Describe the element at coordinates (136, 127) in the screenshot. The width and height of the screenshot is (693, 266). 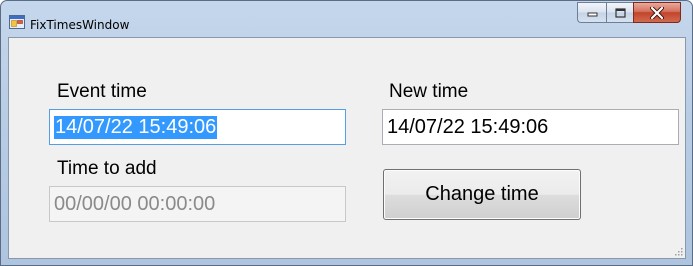
I see `event-time-value: 14/07/22 15:49:06` at that location.